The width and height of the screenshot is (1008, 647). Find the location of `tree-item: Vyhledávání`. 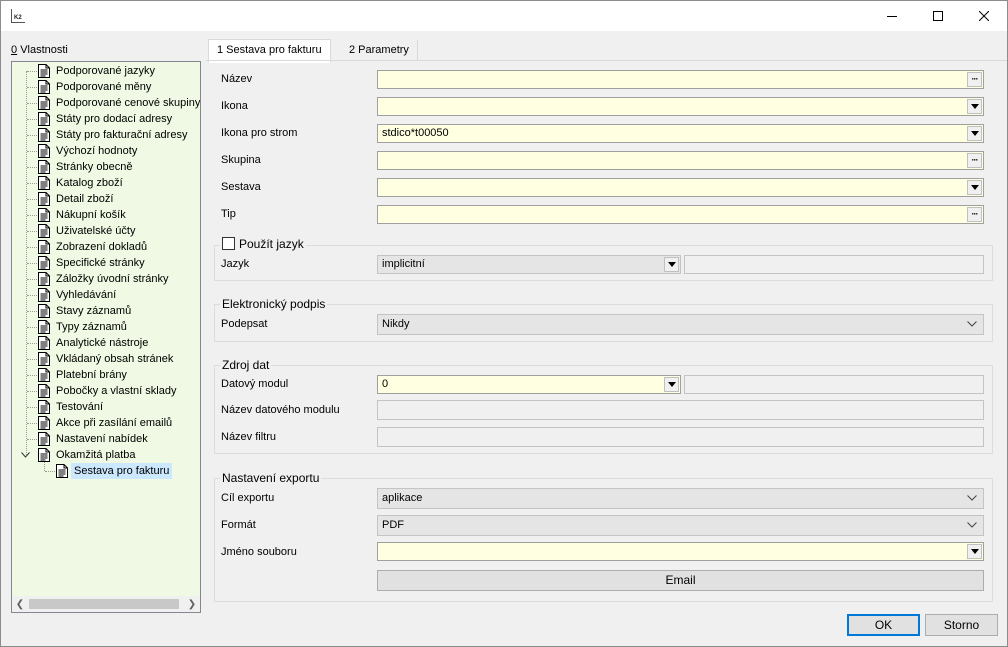

tree-item: Vyhledávání is located at coordinates (106, 295).